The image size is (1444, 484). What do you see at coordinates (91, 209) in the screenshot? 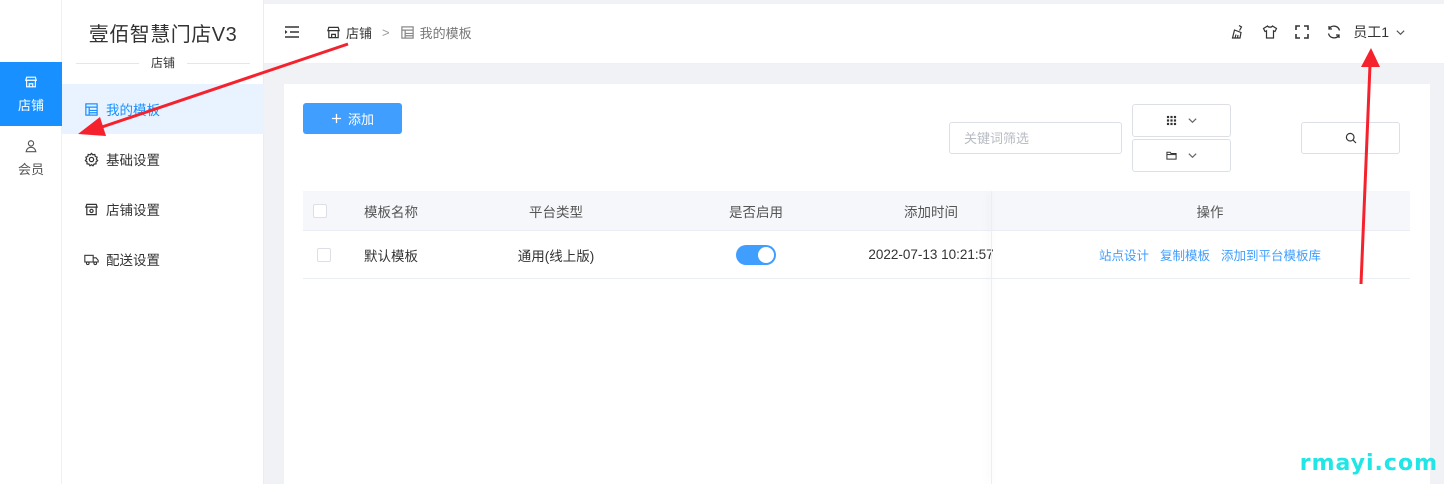
I see `store-settings-icon` at bounding box center [91, 209].